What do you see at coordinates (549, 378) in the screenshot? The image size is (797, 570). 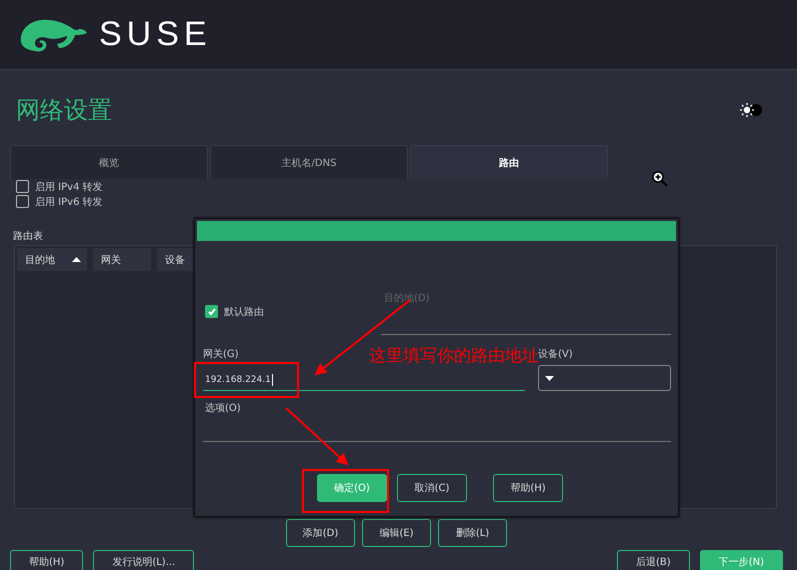 I see `dropdown-caret-icon` at bounding box center [549, 378].